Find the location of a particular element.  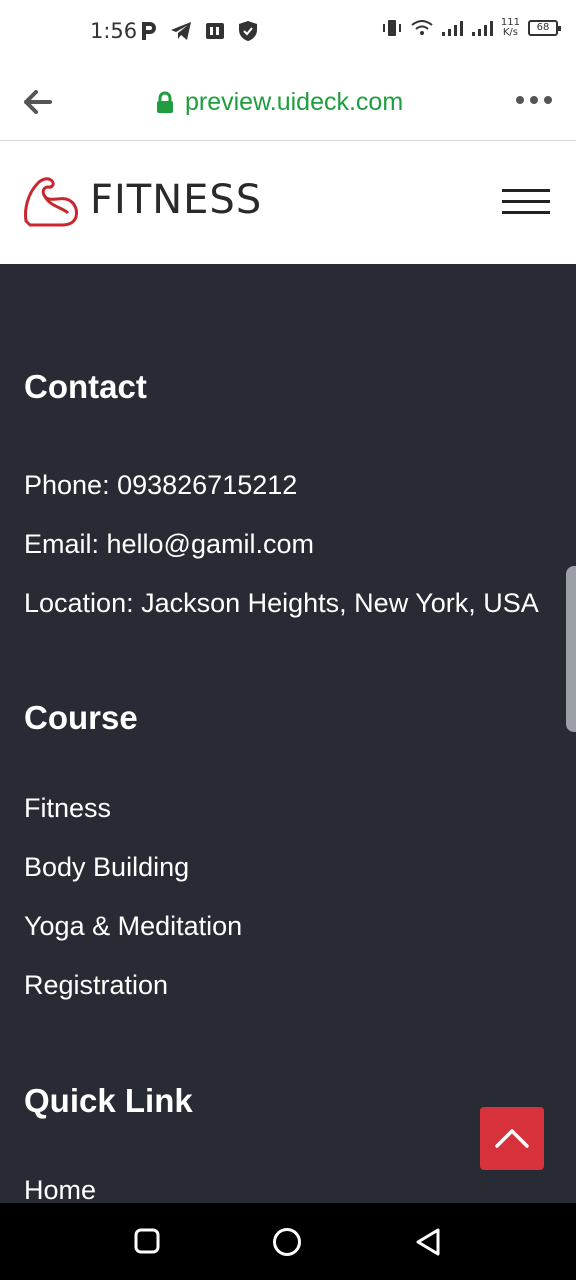

status-right-icons: 111 K/s 68 is located at coordinates (471, 28).